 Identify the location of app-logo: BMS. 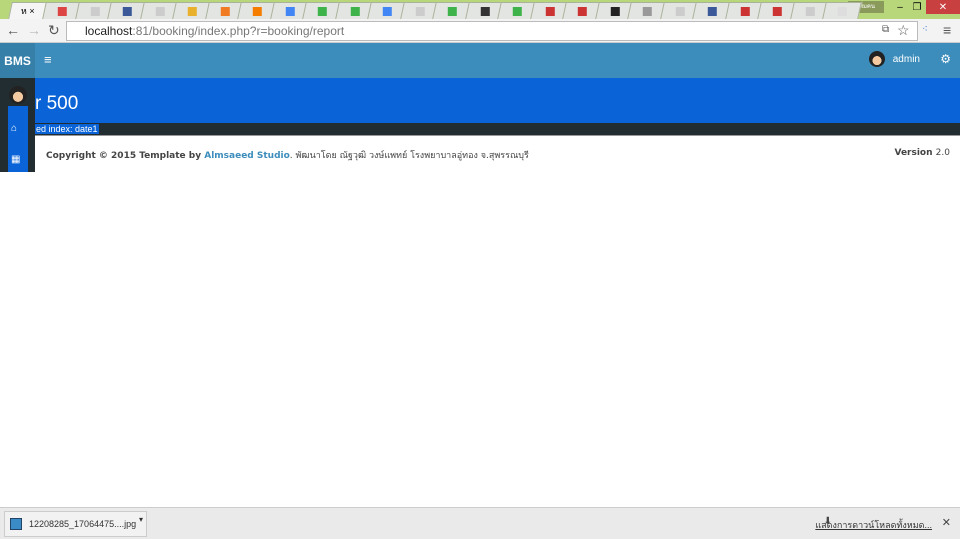
(17, 60).